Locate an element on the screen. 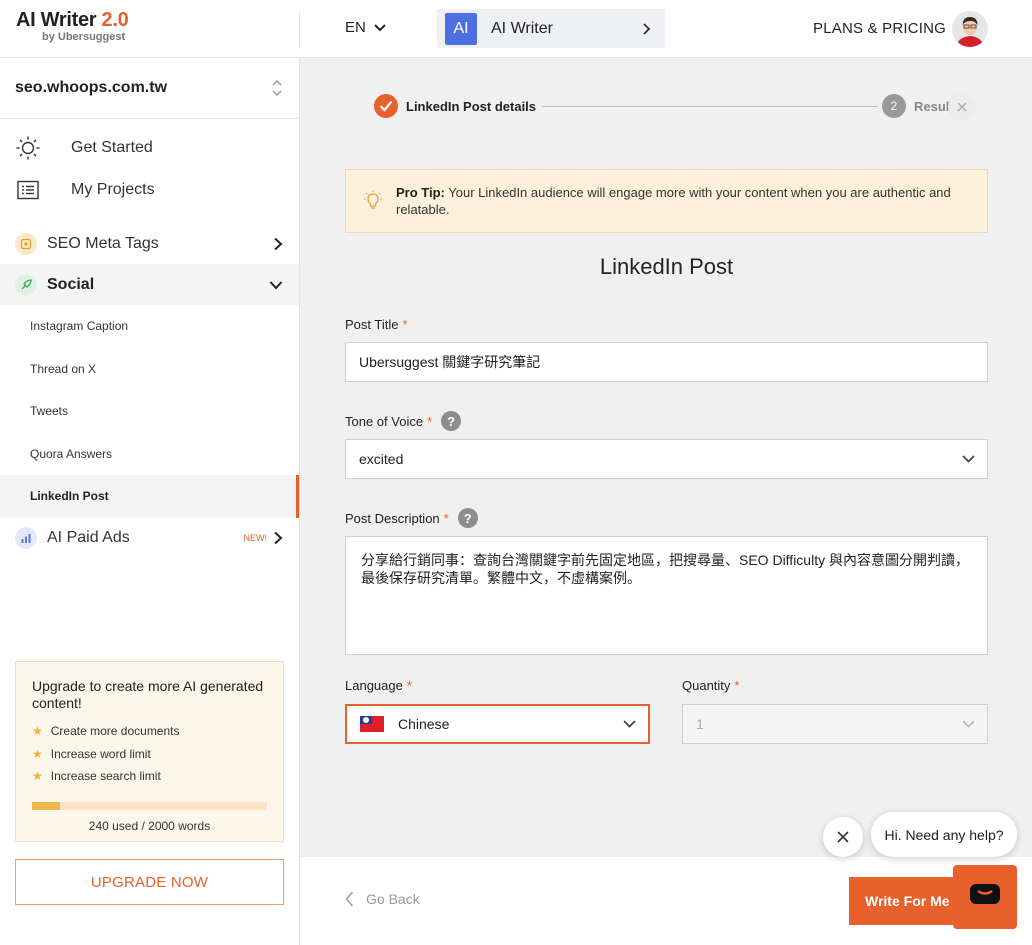 Image resolution: width=1032 pixels, height=945 pixels. sidebar-group-label: SEO Meta Tags is located at coordinates (103, 243).